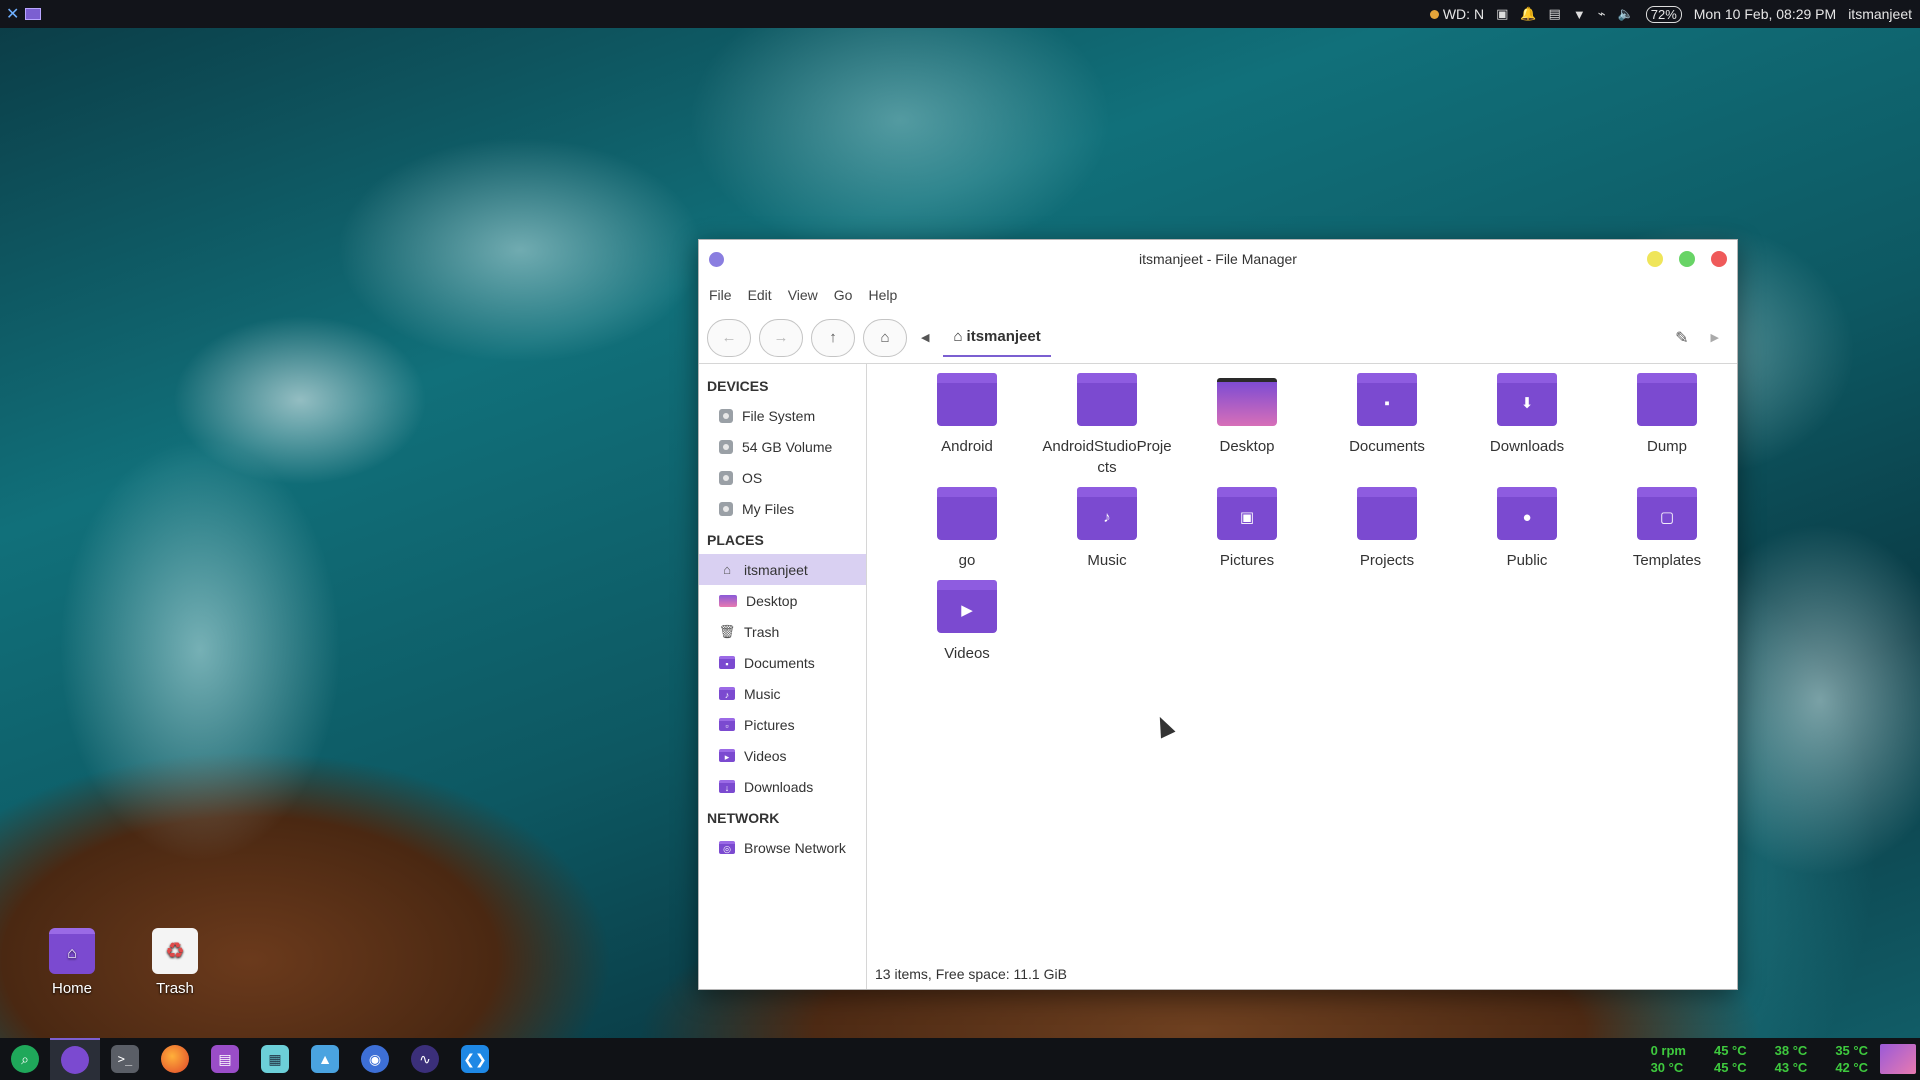 The height and width of the screenshot is (1080, 1920). Describe the element at coordinates (1667, 513) in the screenshot. I see `templates-folder-icon: ▢` at that location.